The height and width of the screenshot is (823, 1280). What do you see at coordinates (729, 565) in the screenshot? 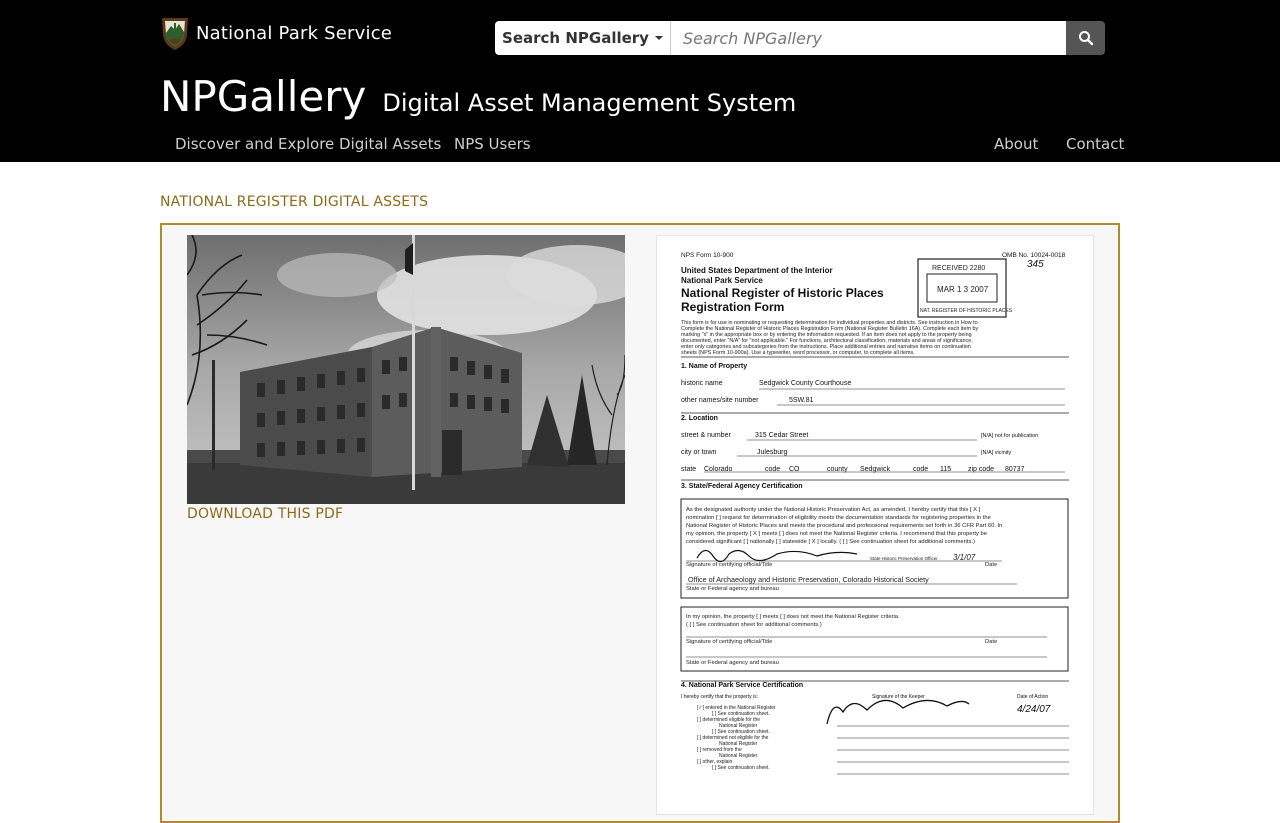
I see `sig-official-label: Signature of certifying official/Title` at bounding box center [729, 565].